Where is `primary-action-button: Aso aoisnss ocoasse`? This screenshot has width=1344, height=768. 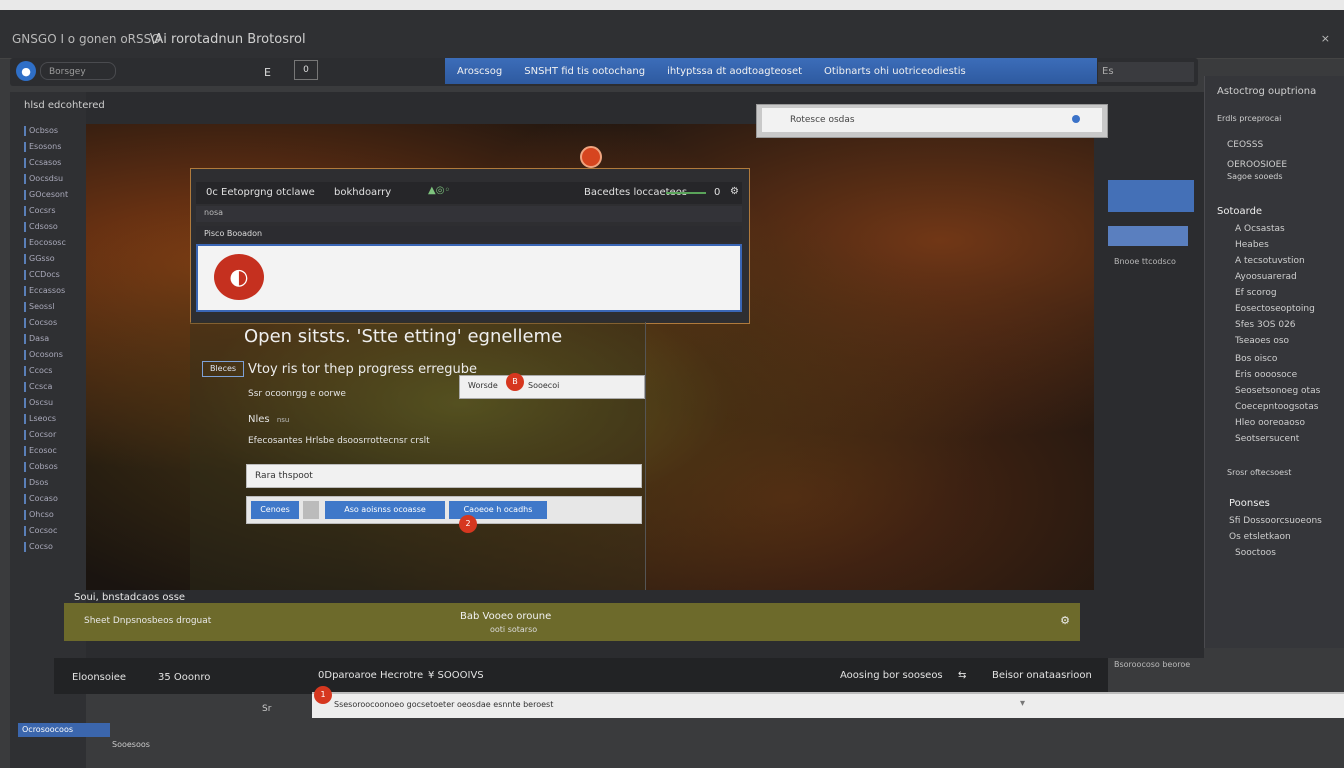
primary-action-button: Aso aoisnss ocoasse is located at coordinates (385, 510).